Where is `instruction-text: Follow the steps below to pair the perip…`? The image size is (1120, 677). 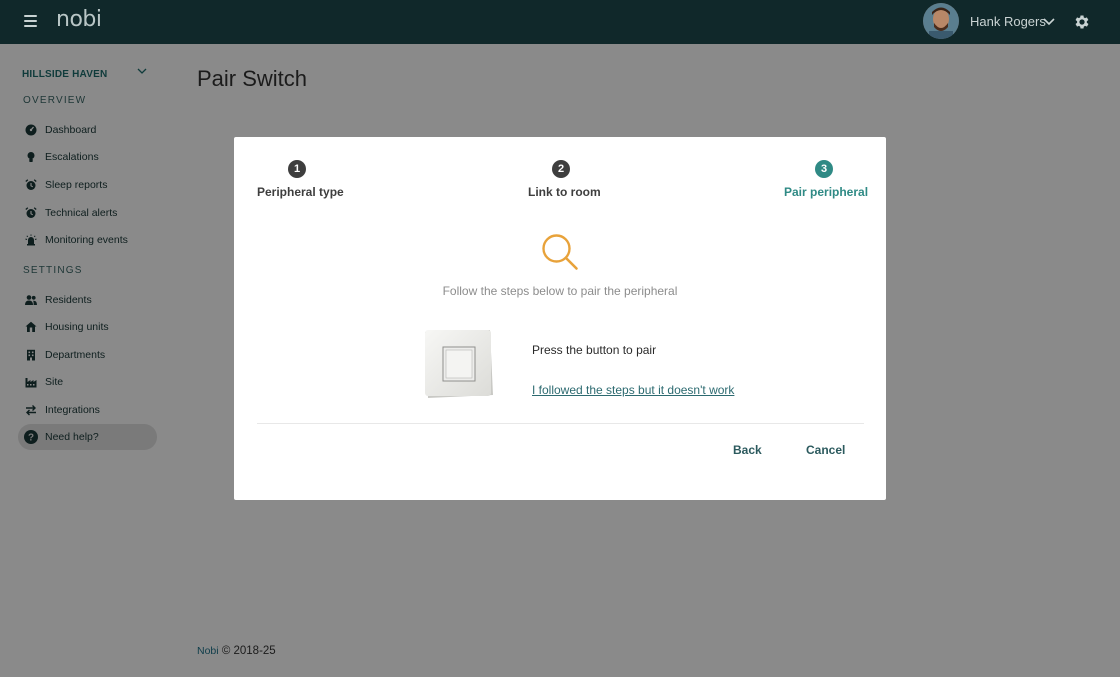
instruction-text: Follow the steps below to pair the perip… is located at coordinates (560, 291).